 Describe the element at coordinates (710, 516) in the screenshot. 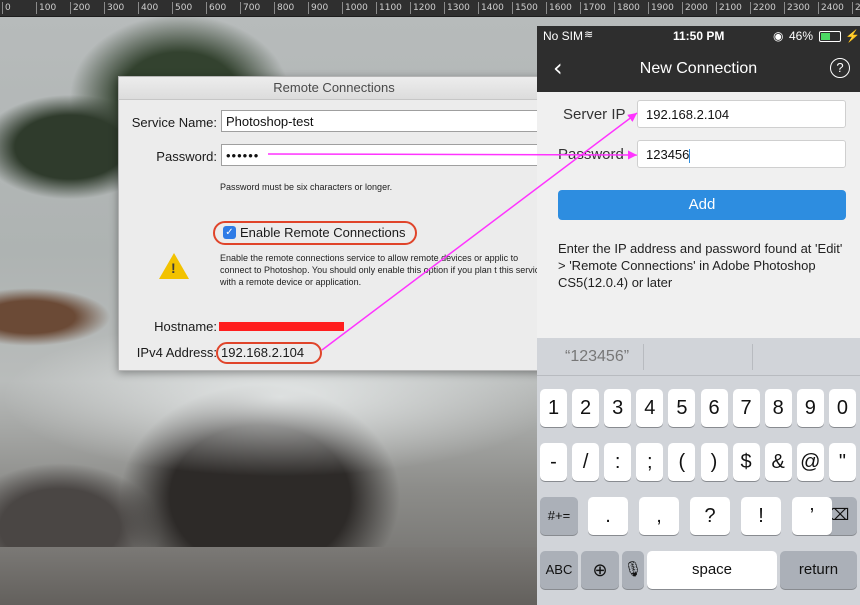

I see `punctuation-key: ?` at that location.